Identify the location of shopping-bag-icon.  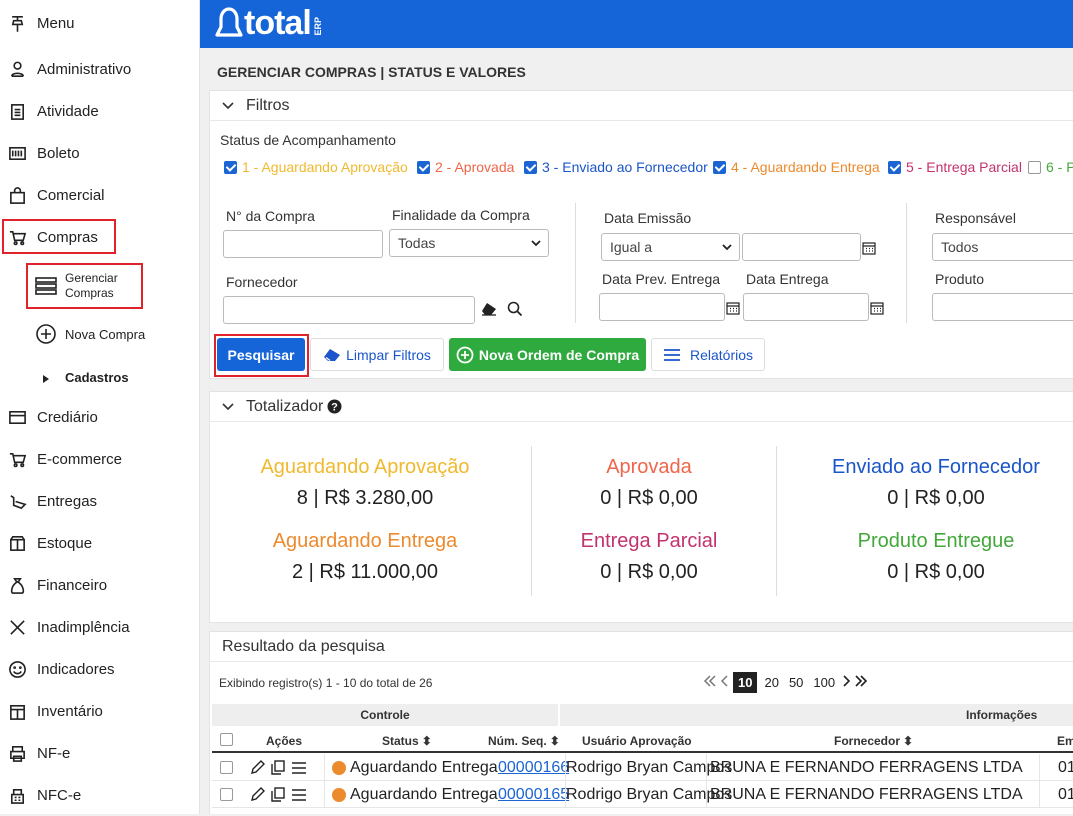
(17, 195).